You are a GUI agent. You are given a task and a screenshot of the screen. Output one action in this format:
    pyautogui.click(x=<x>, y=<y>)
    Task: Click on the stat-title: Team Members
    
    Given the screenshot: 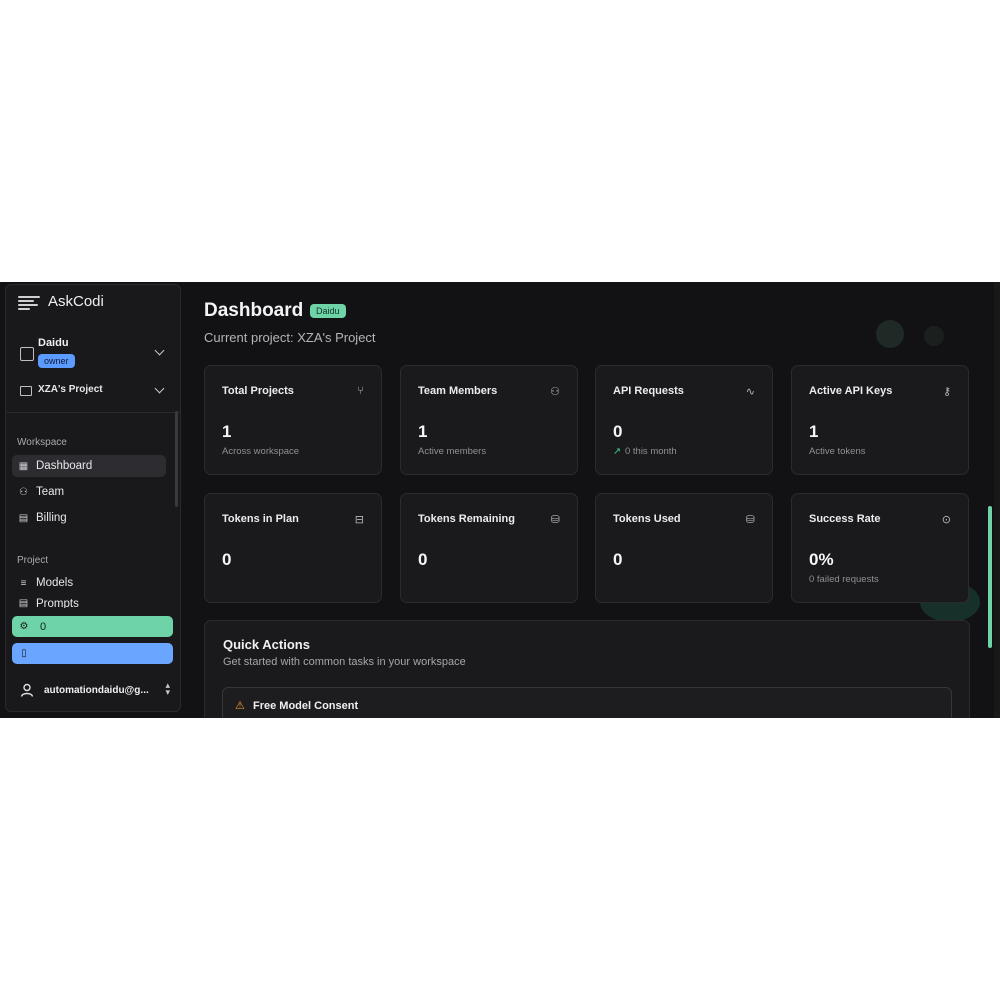 What is the action you would take?
    pyautogui.click(x=458, y=391)
    